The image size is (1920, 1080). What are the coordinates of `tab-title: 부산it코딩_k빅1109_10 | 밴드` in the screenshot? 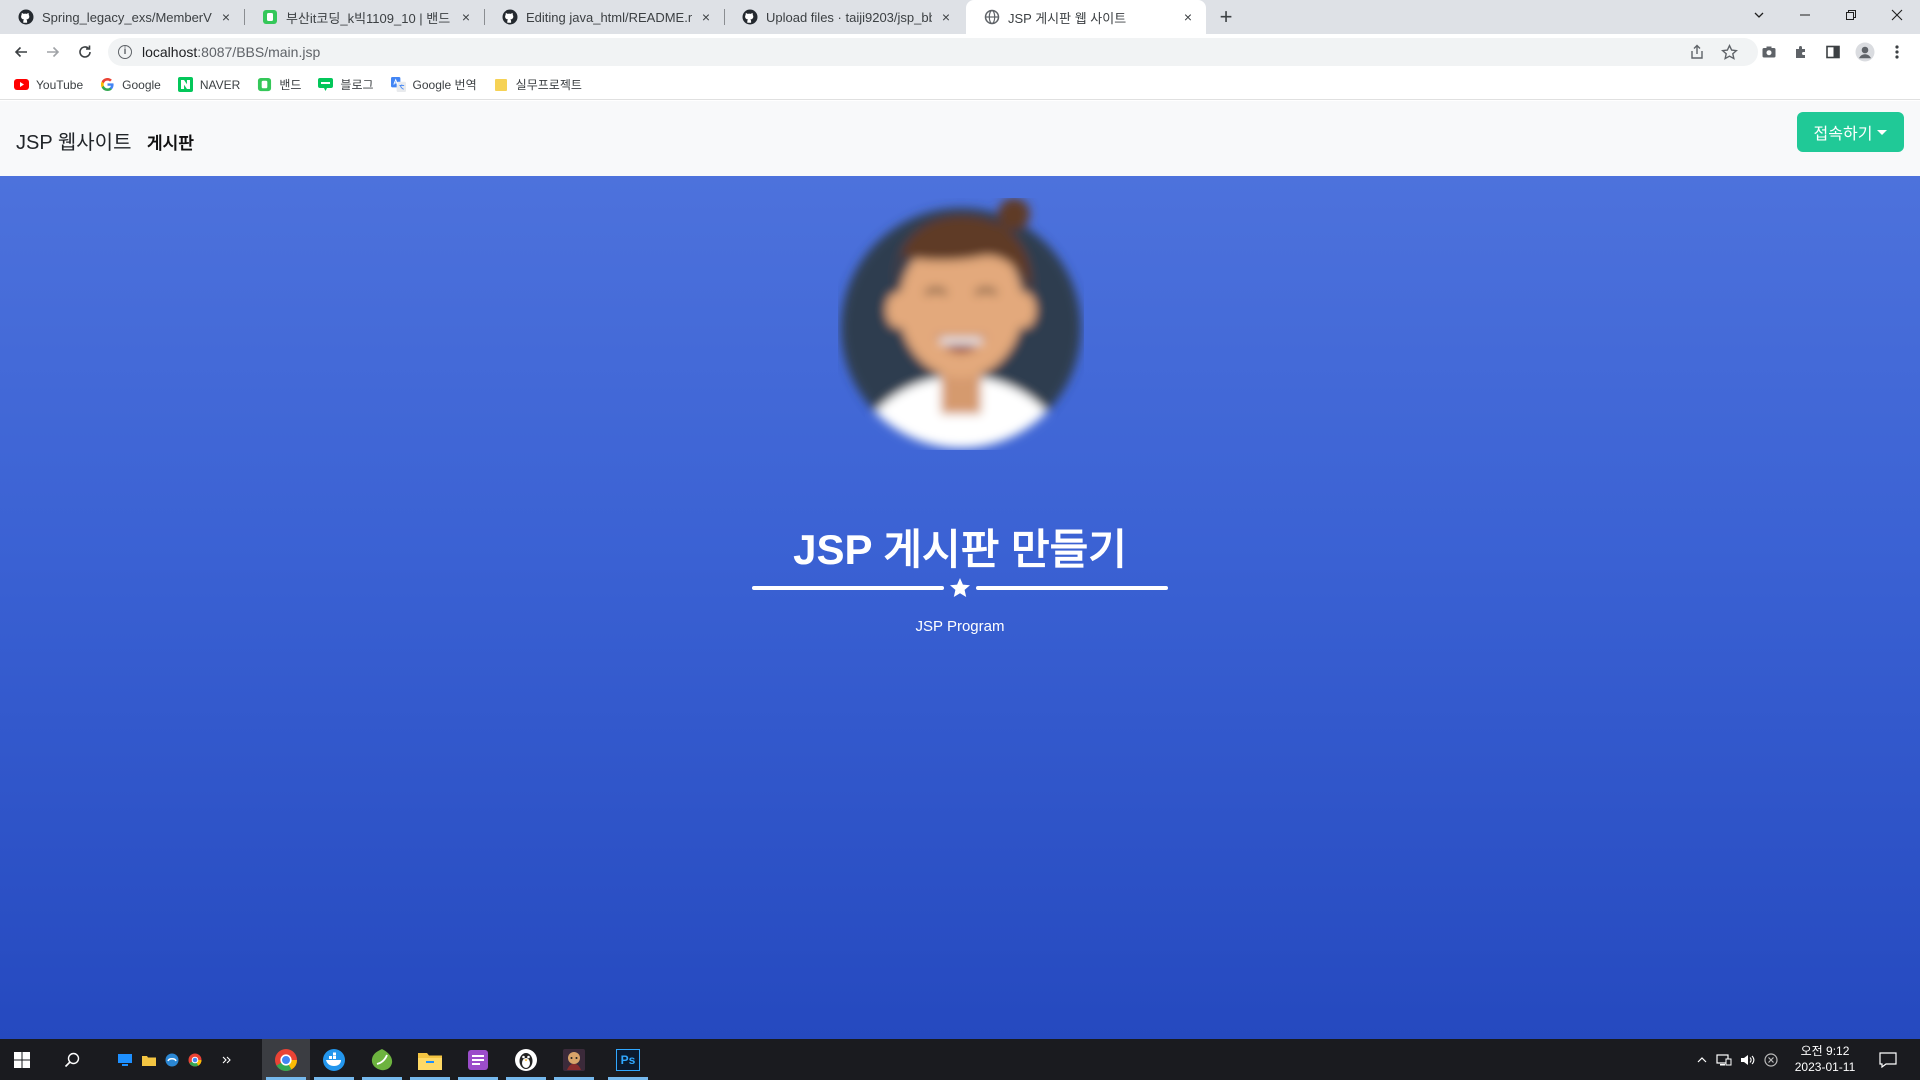 It's located at (368, 18).